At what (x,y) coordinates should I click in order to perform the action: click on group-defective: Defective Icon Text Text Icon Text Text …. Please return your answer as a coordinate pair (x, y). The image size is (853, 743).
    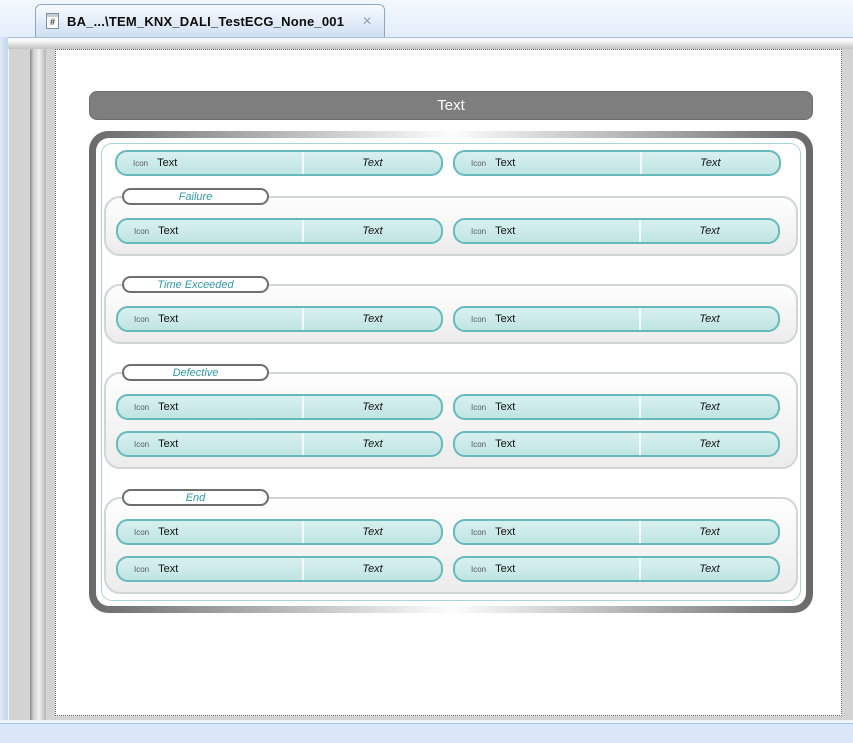
    Looking at the image, I should click on (451, 416).